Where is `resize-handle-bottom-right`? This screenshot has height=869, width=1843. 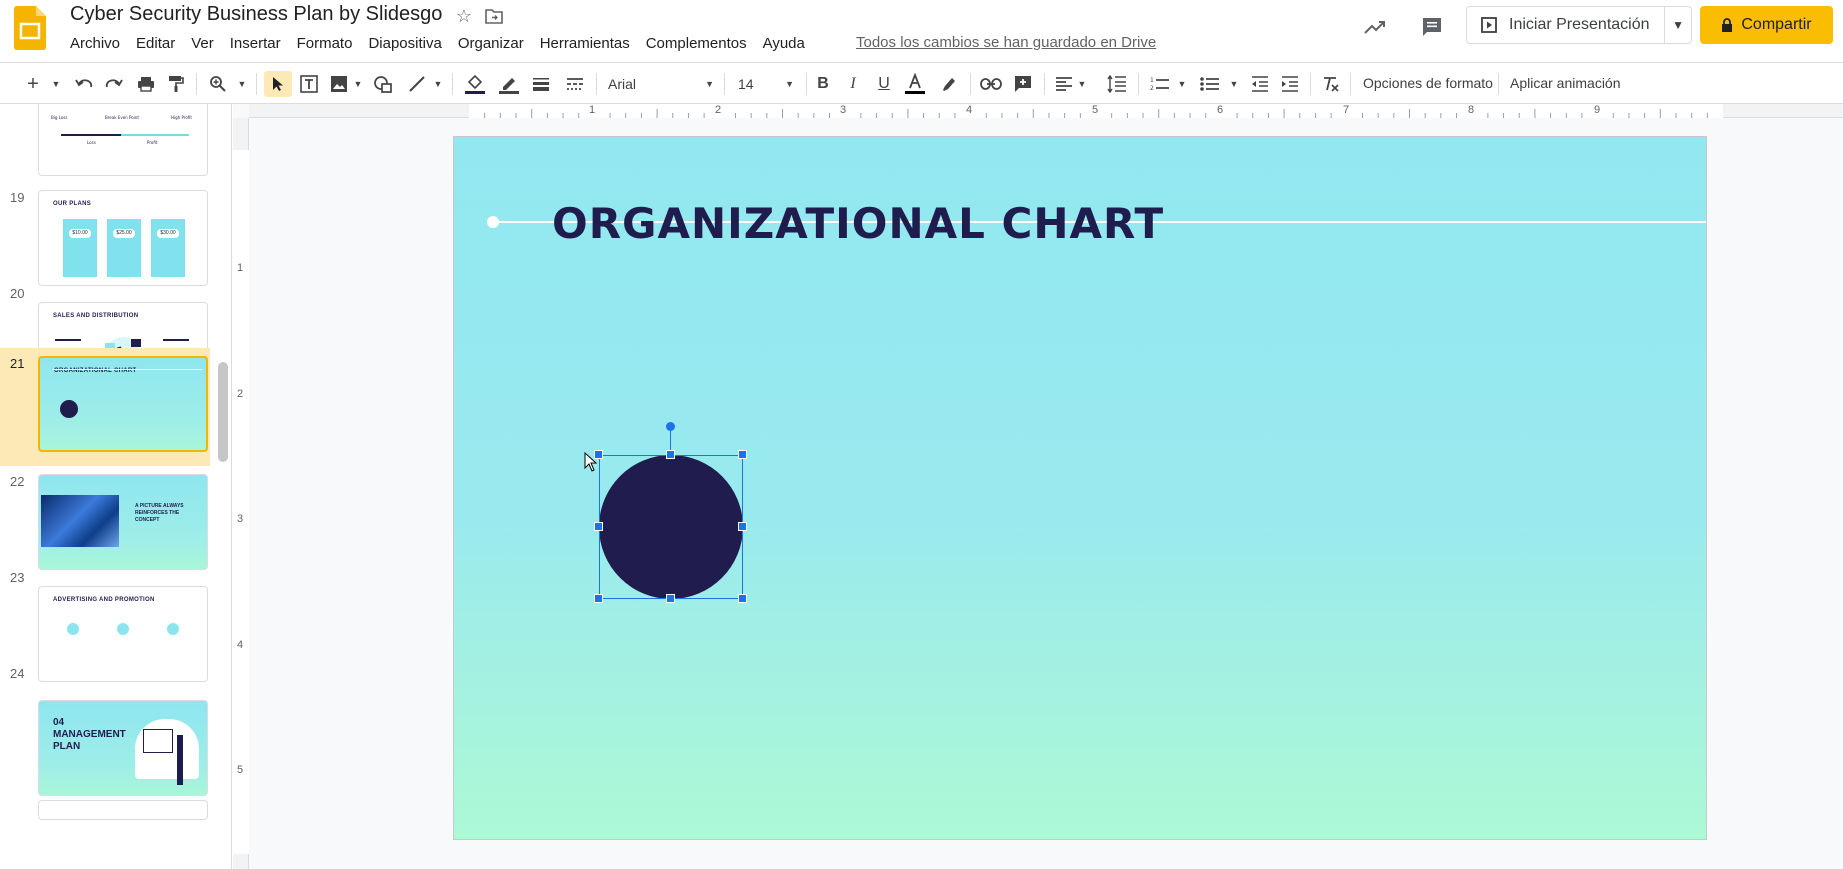
resize-handle-bottom-right is located at coordinates (742, 598).